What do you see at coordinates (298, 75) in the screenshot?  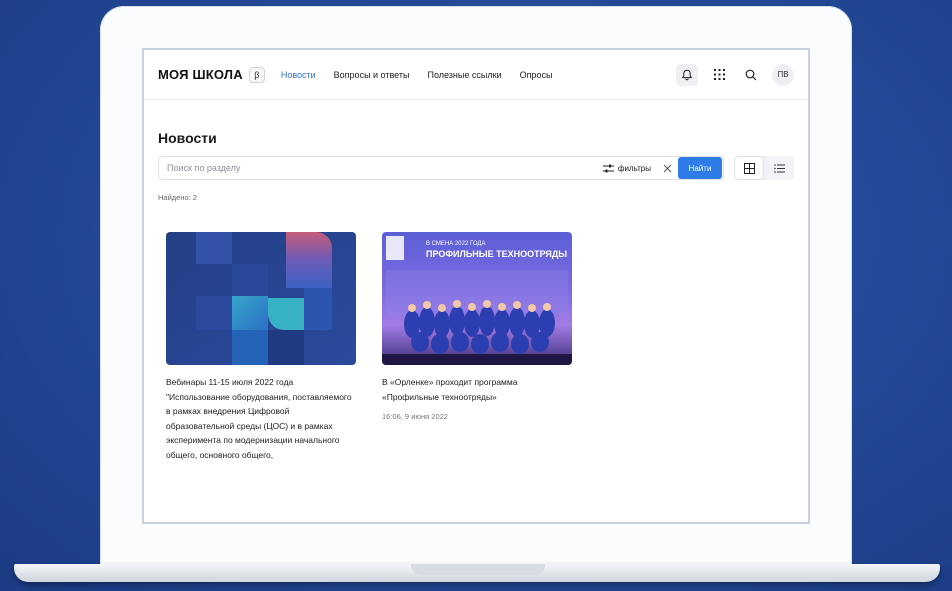 I see `nav-item-news: Новости` at bounding box center [298, 75].